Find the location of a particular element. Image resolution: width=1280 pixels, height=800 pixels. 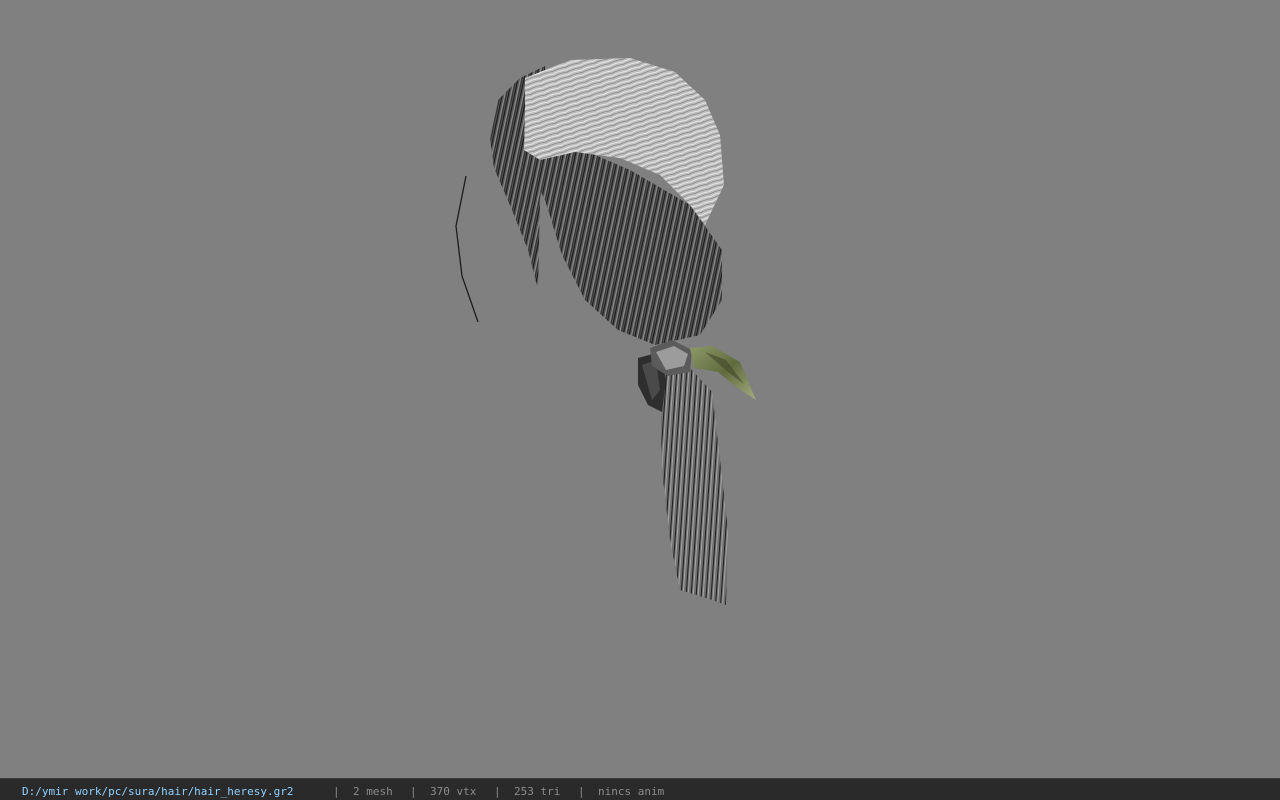

stray-strand is located at coordinates (467, 249).